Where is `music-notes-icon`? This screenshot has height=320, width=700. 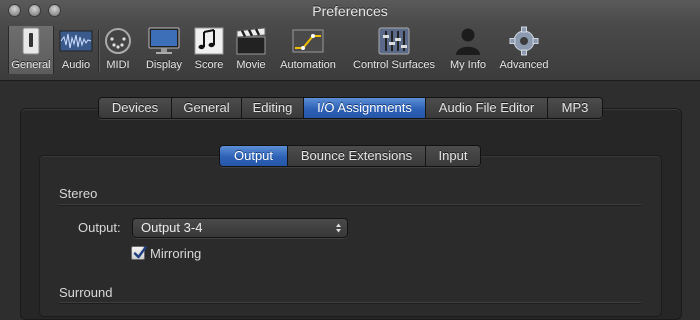 music-notes-icon is located at coordinates (209, 41).